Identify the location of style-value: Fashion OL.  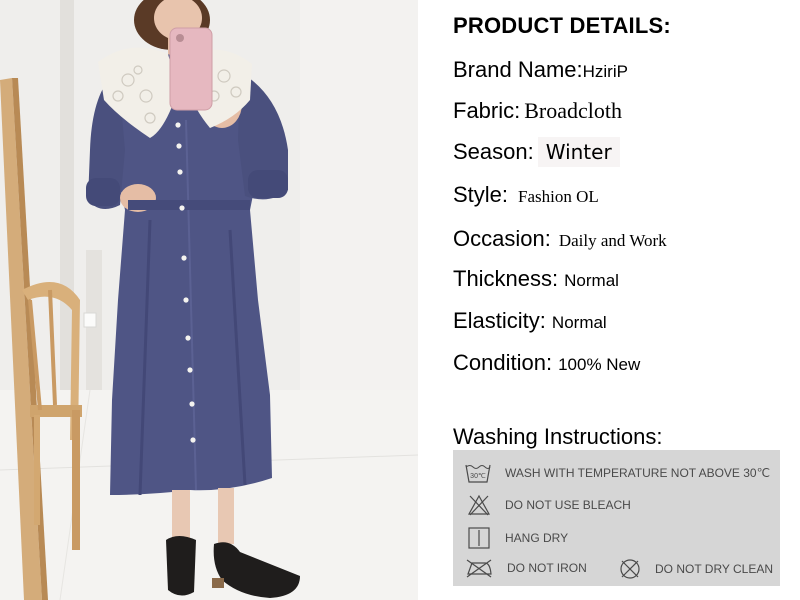
(558, 196).